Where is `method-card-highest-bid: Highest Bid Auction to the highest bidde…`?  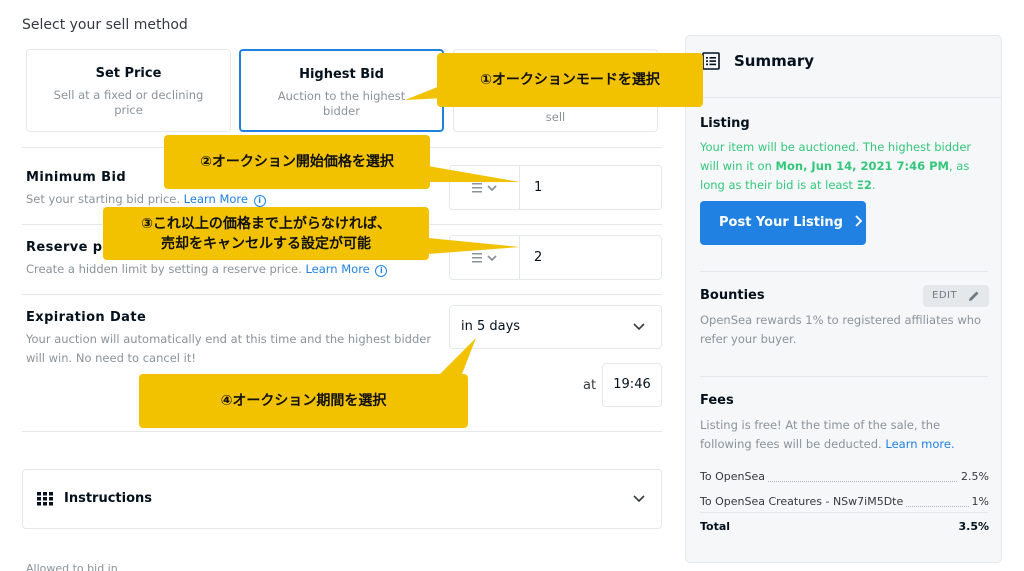 method-card-highest-bid: Highest Bid Auction to the highest bidde… is located at coordinates (341, 90).